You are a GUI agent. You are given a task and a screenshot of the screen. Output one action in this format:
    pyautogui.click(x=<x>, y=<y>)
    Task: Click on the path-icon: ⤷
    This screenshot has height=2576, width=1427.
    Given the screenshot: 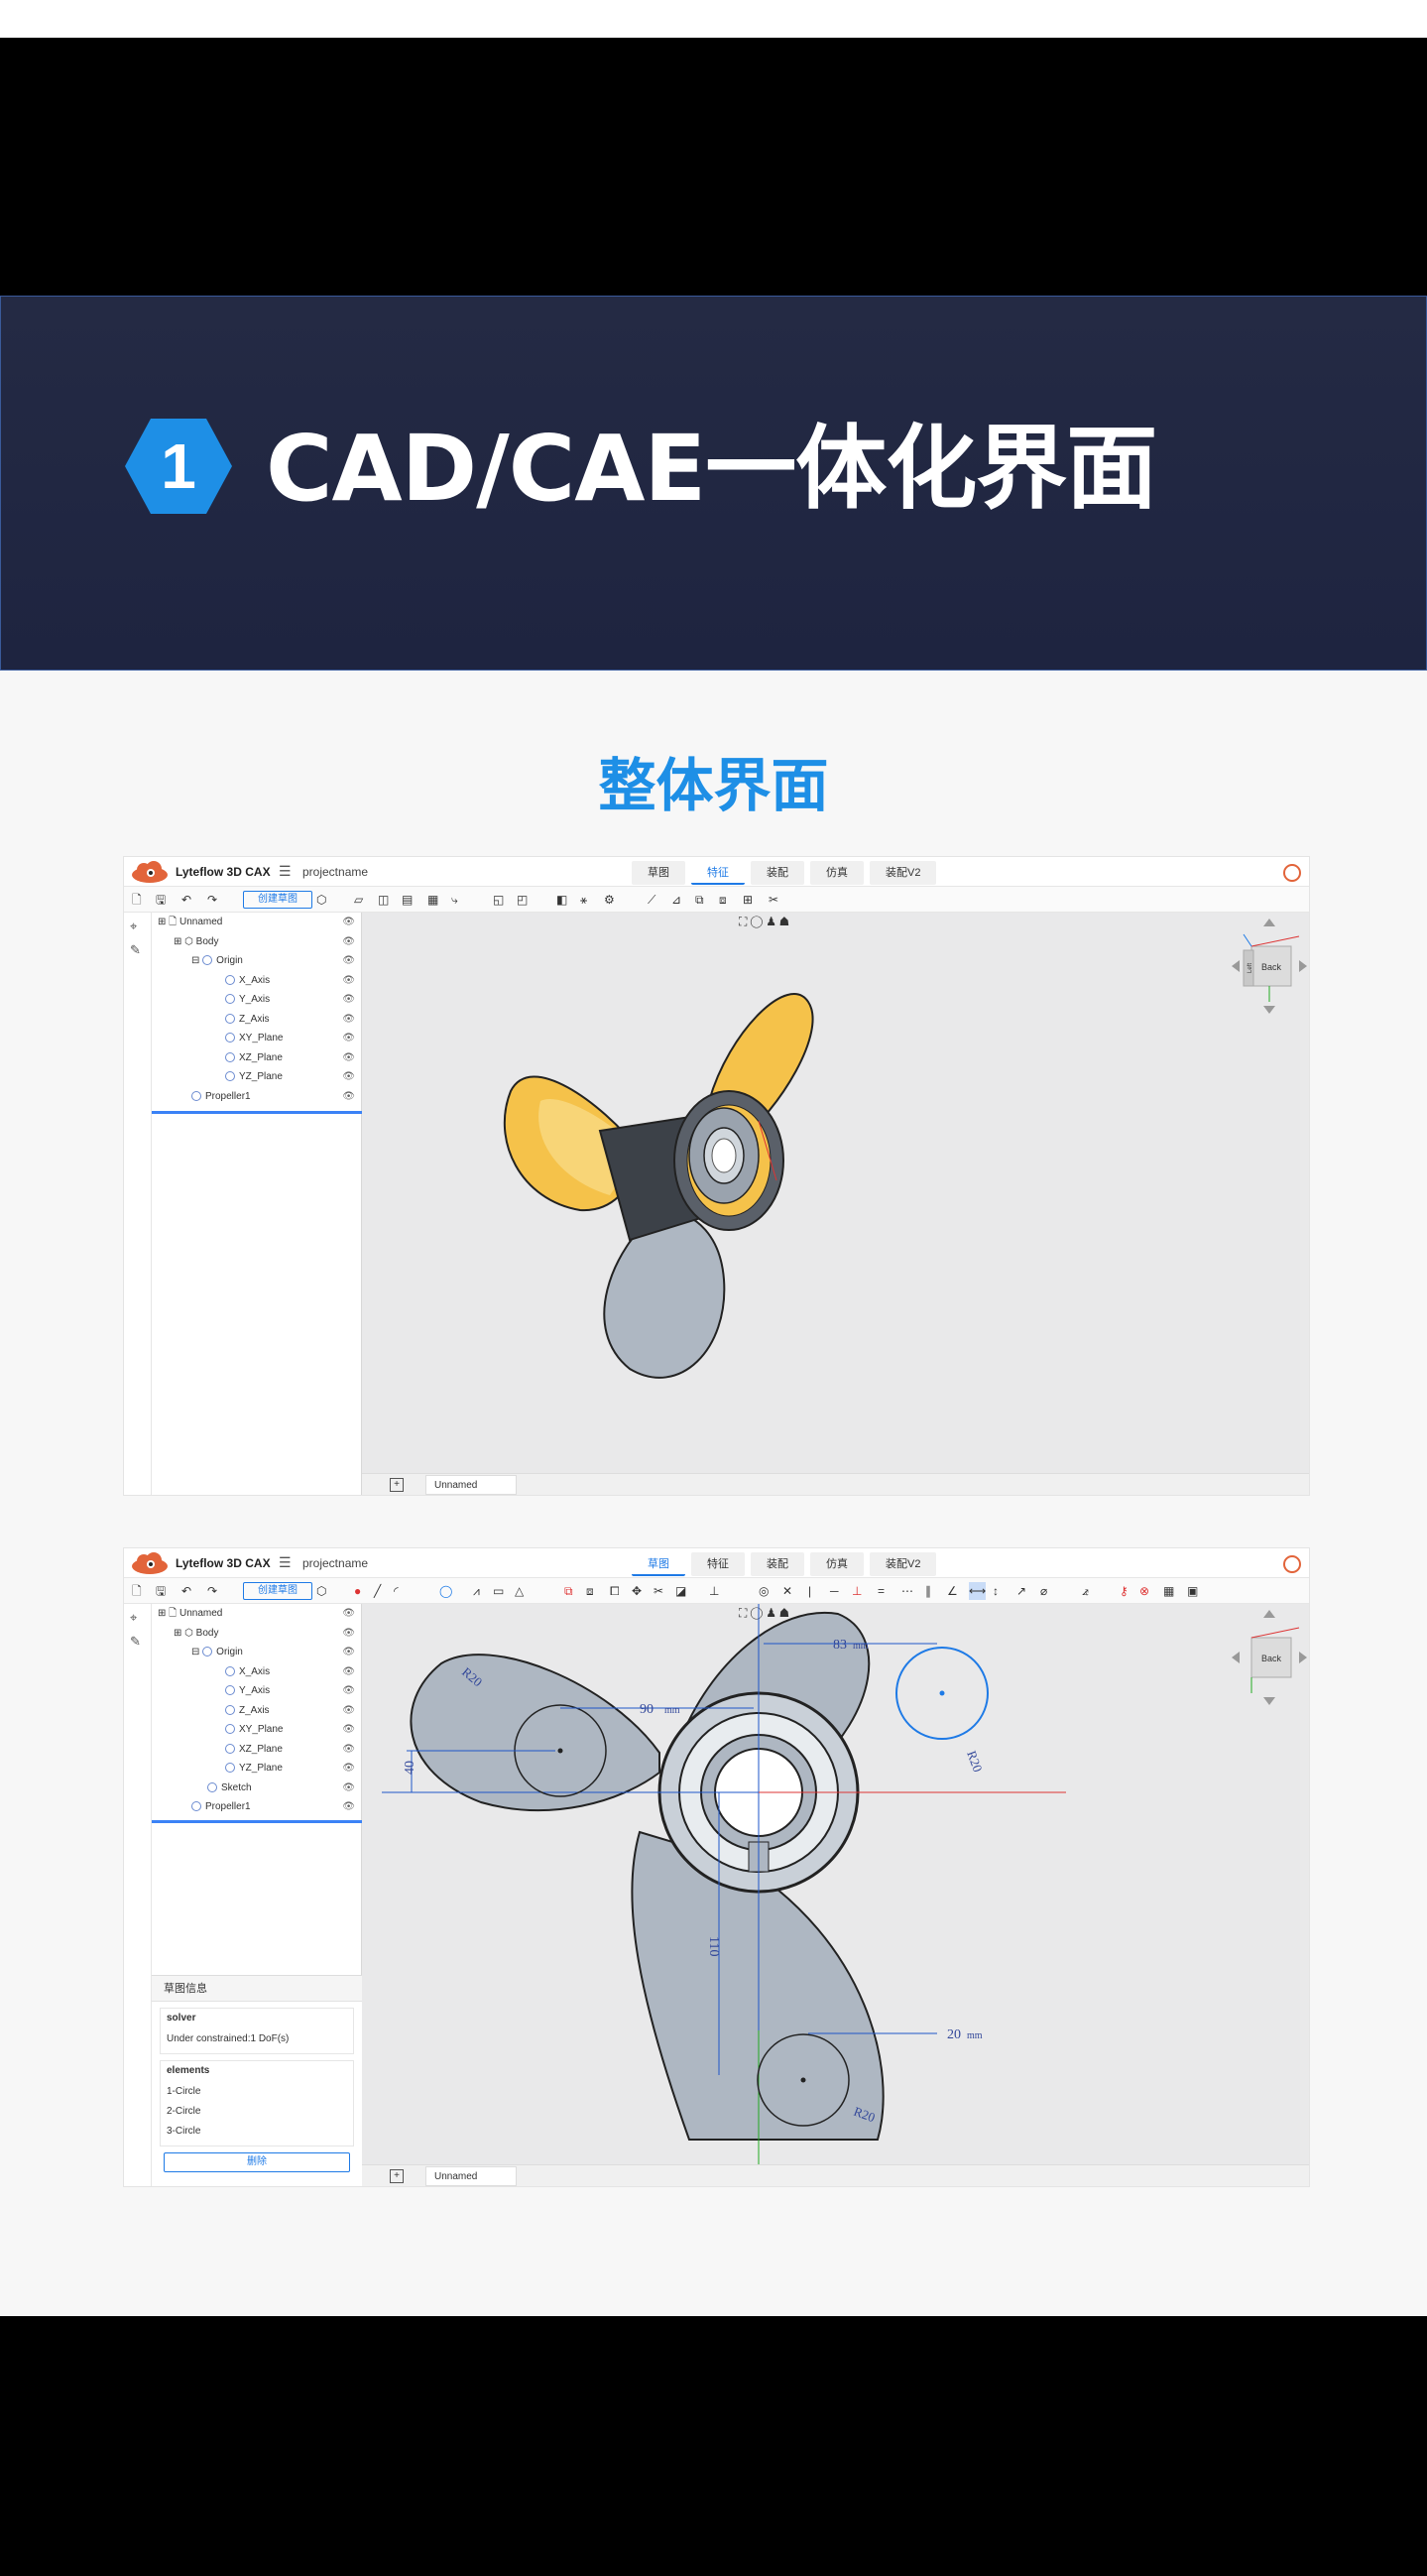 What is the action you would take?
    pyautogui.click(x=454, y=900)
    